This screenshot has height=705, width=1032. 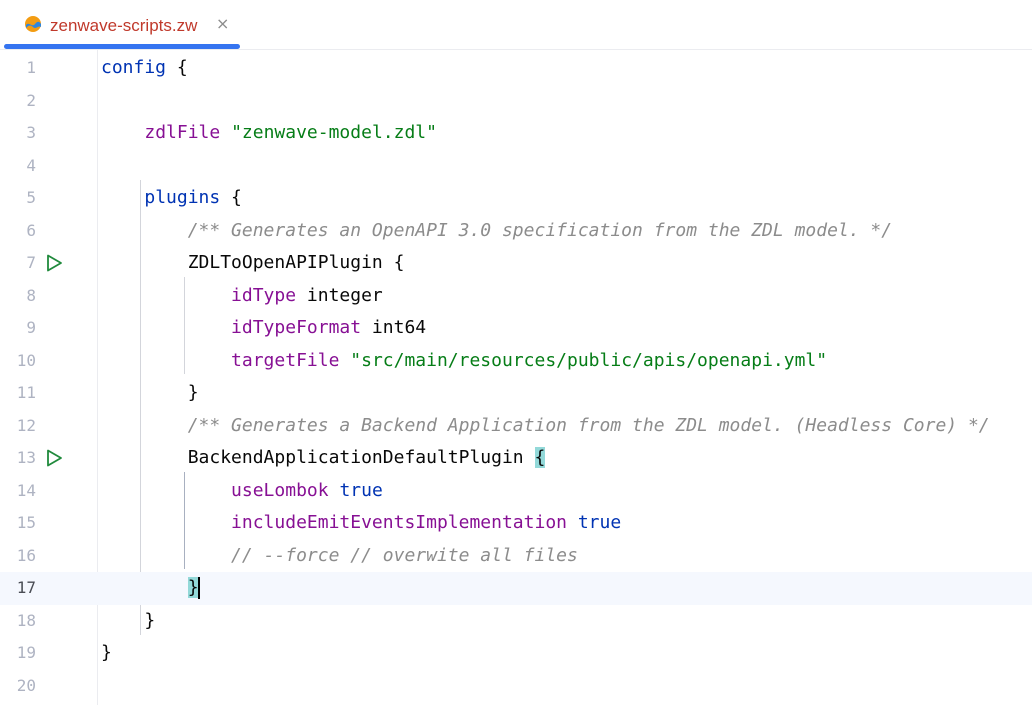 I want to click on line-number: 11, so click(x=26, y=392).